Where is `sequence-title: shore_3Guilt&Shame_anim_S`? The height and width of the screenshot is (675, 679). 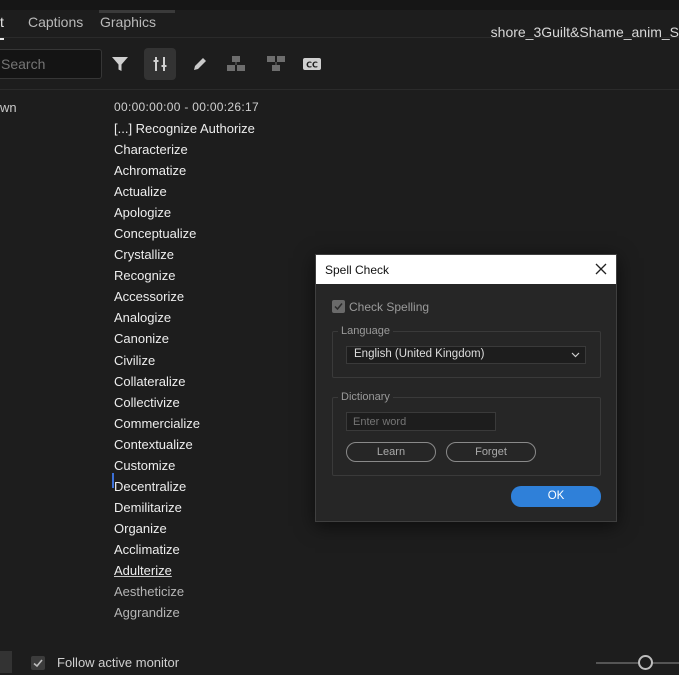 sequence-title: shore_3Guilt&Shame_anim_S is located at coordinates (584, 32).